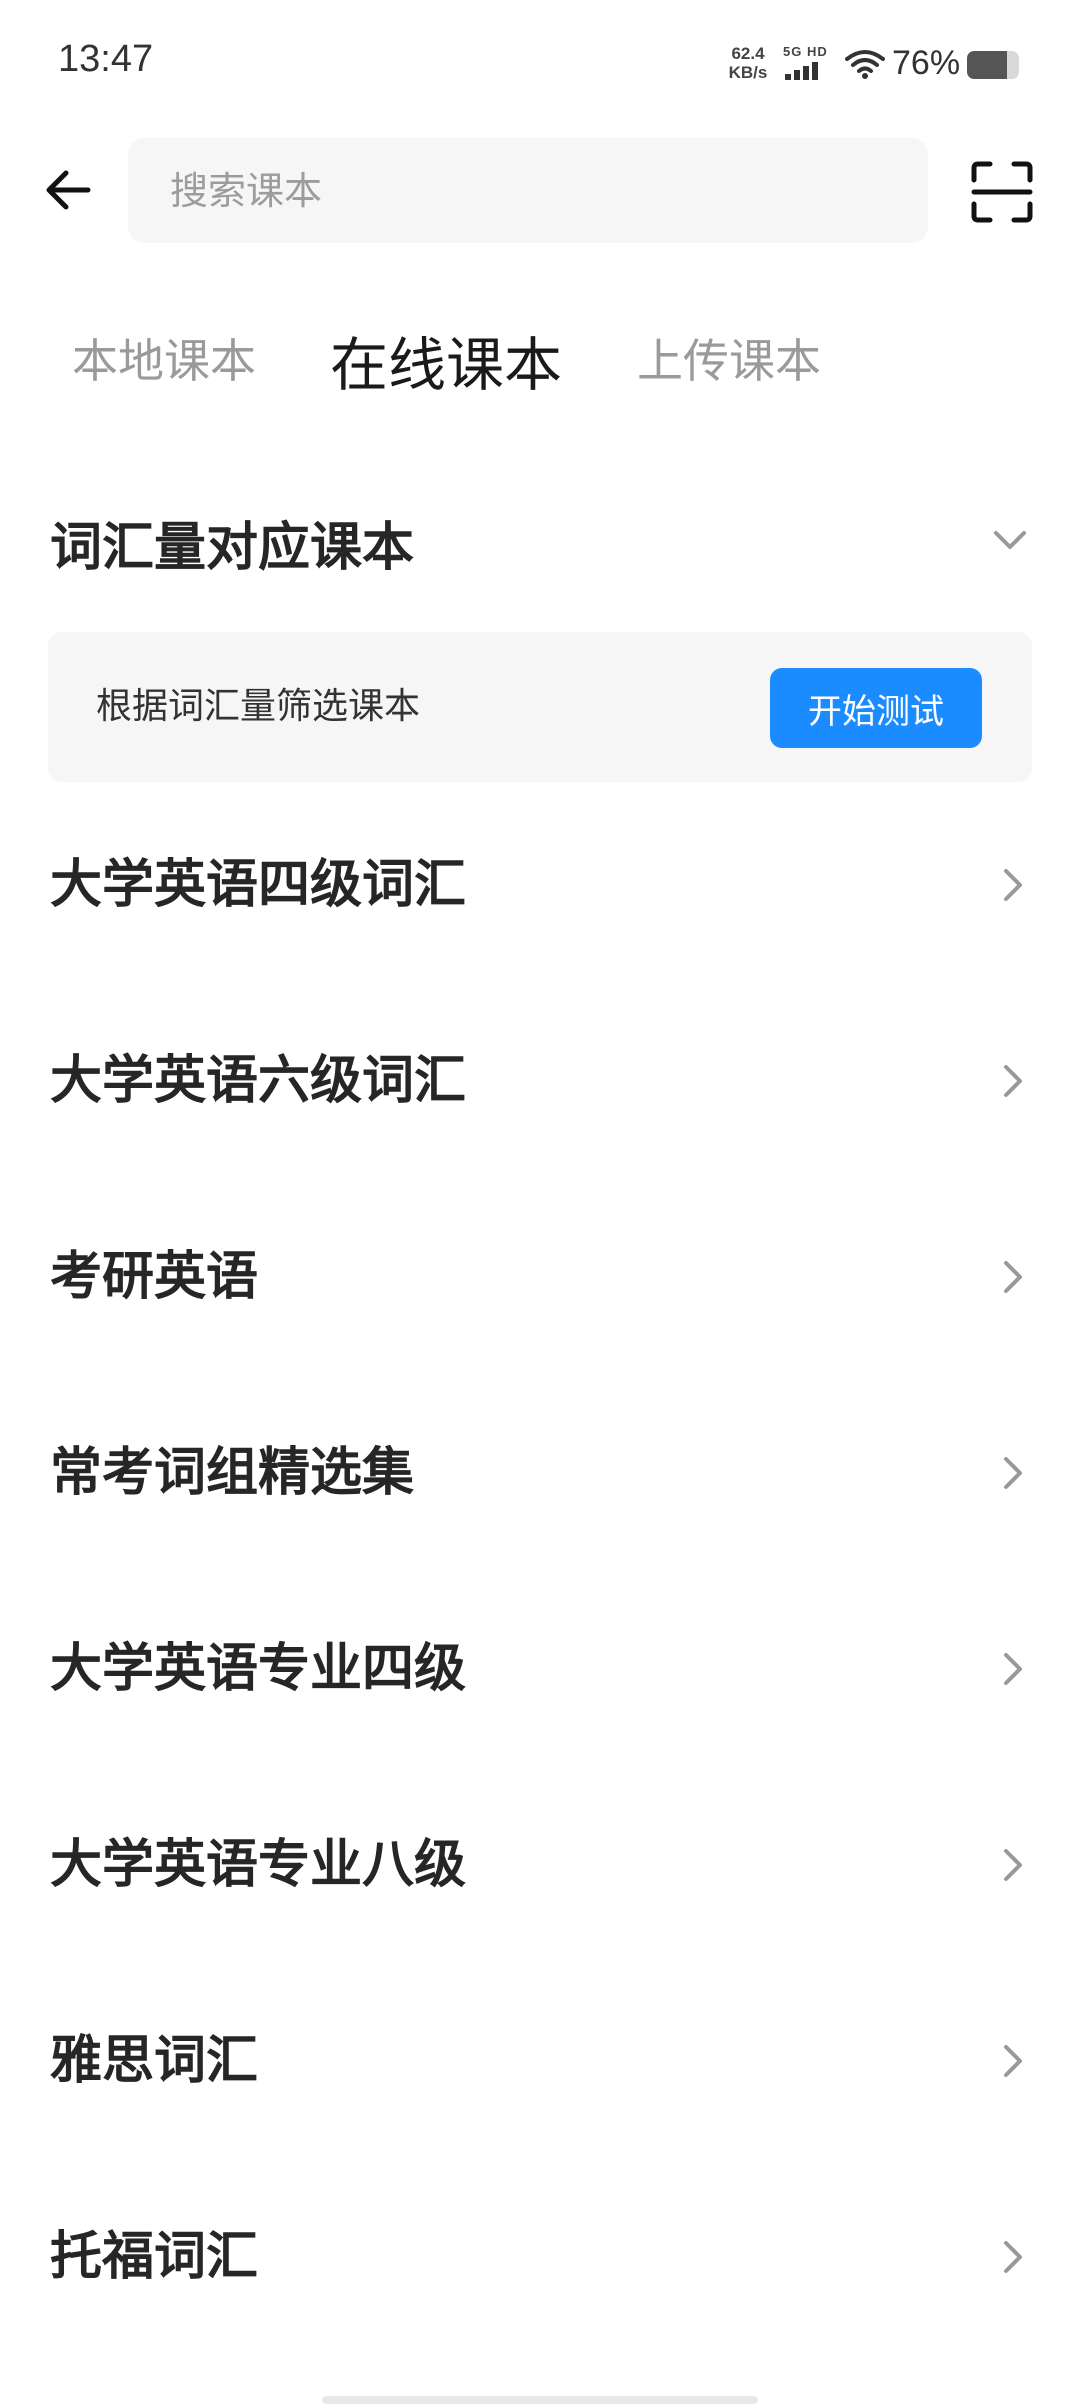 The height and width of the screenshot is (2408, 1080). What do you see at coordinates (748, 53) in the screenshot?
I see `network-speed-value: 62.4` at bounding box center [748, 53].